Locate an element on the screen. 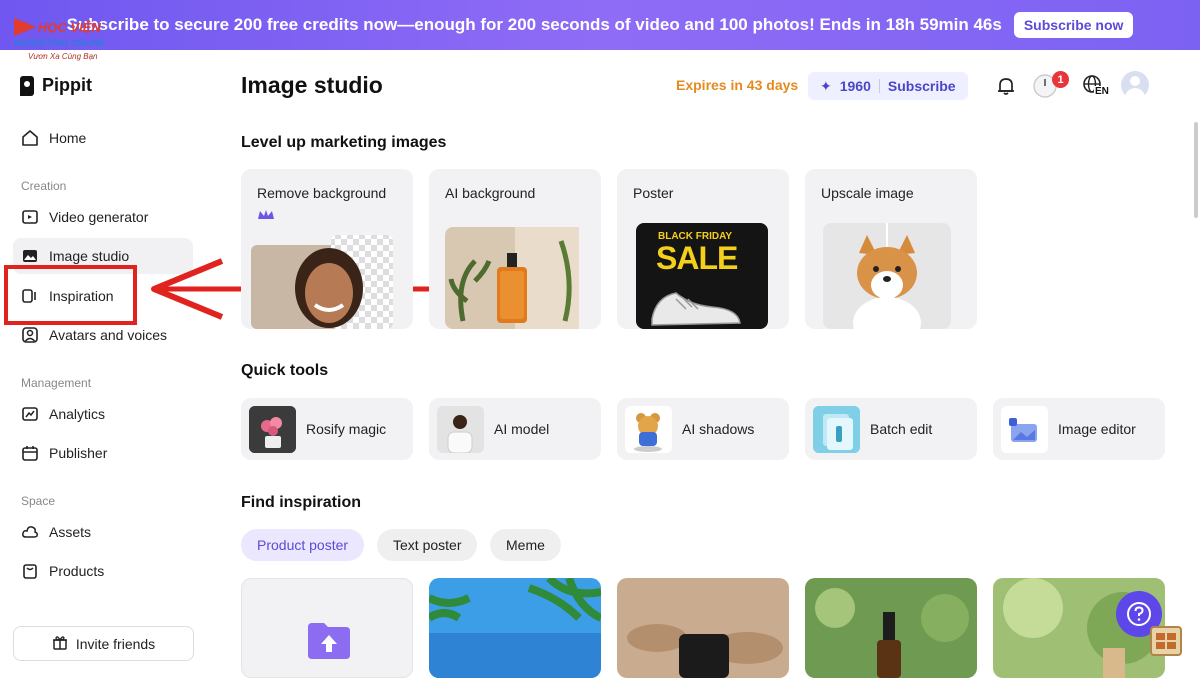 The width and height of the screenshot is (1200, 678). ai-background-preview is located at coordinates (512, 278).